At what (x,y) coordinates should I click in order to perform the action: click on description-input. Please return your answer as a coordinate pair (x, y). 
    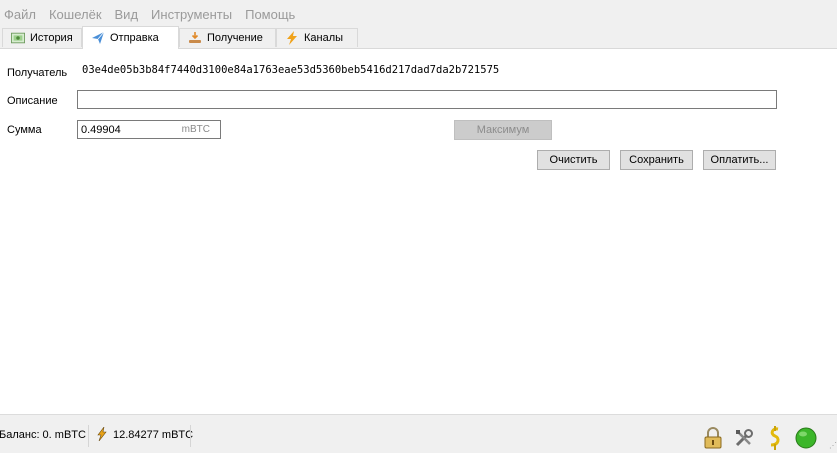
    Looking at the image, I should click on (427, 99).